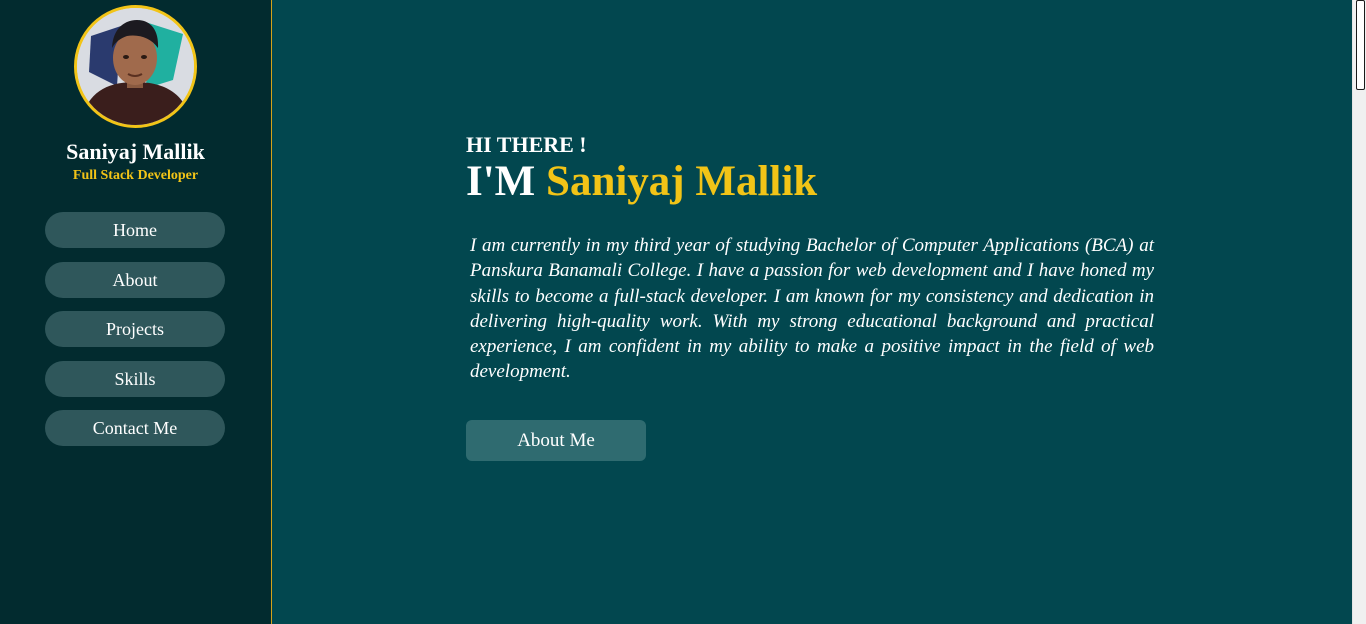  Describe the element at coordinates (135, 428) in the screenshot. I see `nav-contact-button: Contact Me` at that location.